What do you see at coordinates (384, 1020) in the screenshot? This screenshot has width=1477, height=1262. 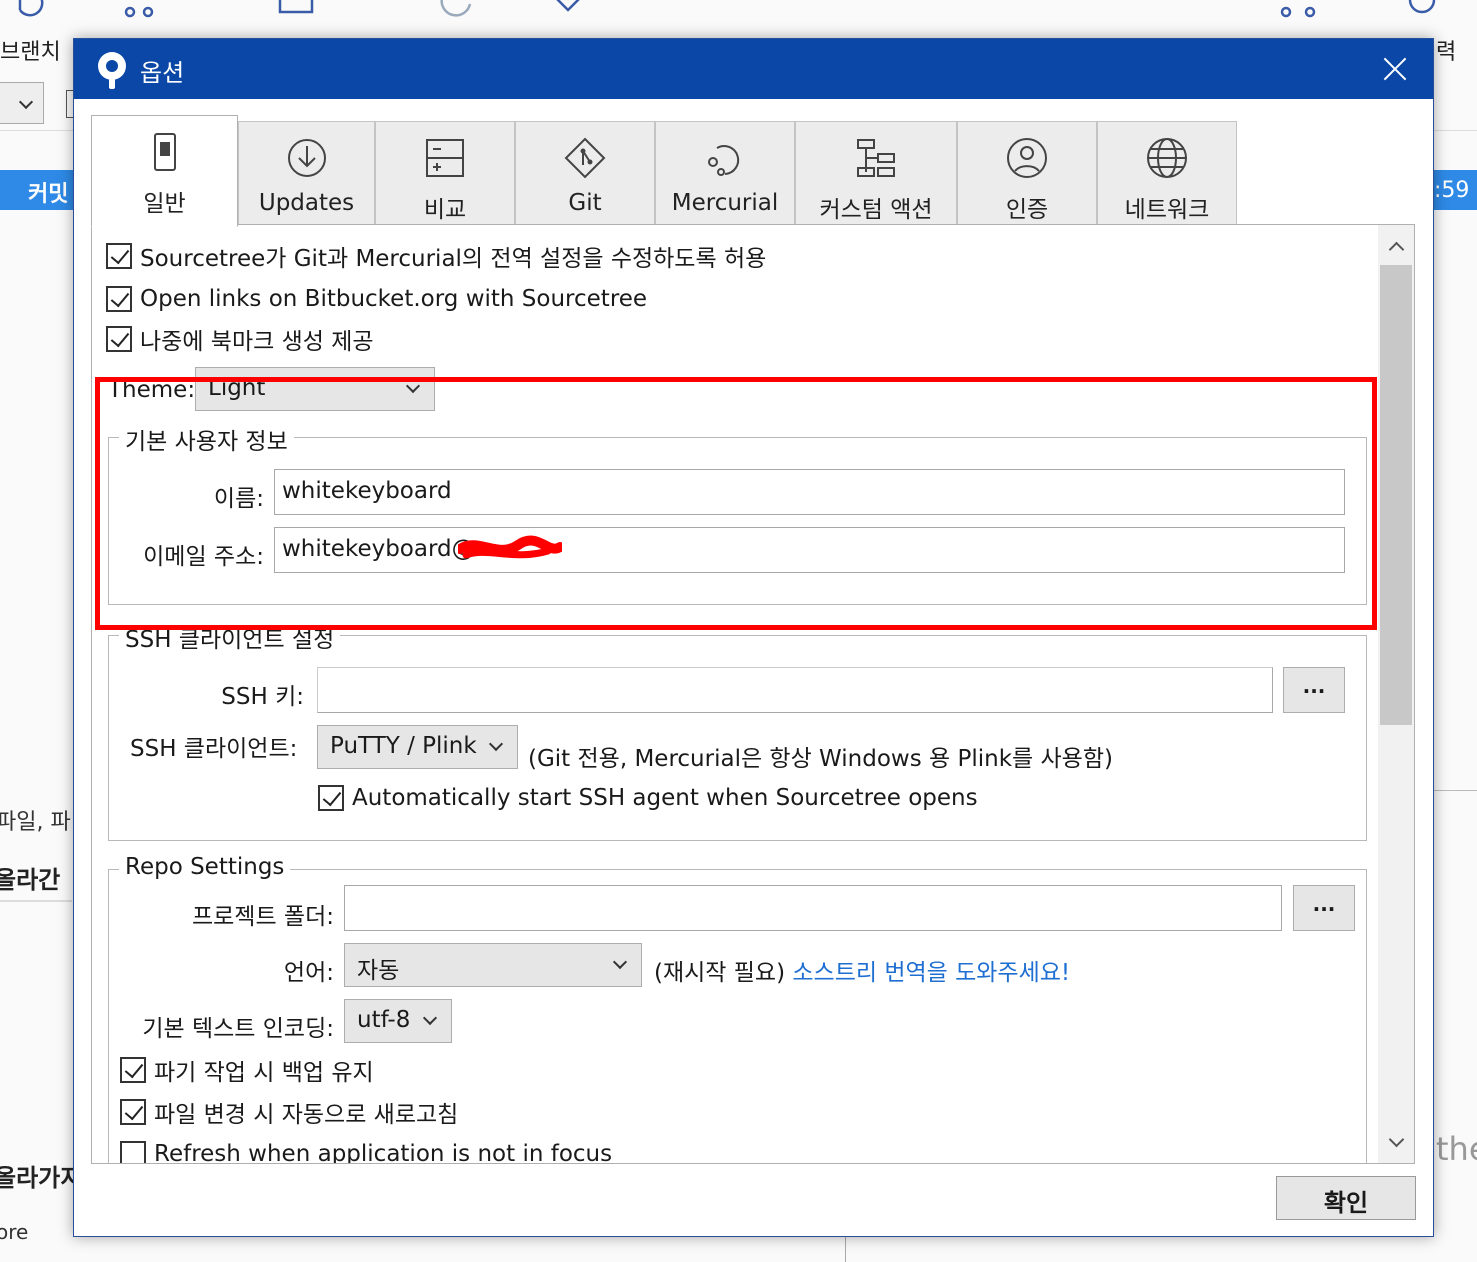 I see `encoding-selected-value: utf-8` at bounding box center [384, 1020].